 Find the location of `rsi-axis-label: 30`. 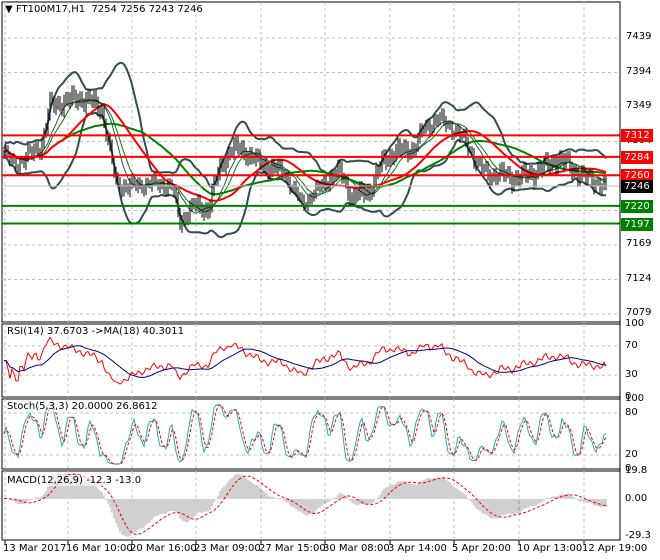

rsi-axis-label: 30 is located at coordinates (631, 375).